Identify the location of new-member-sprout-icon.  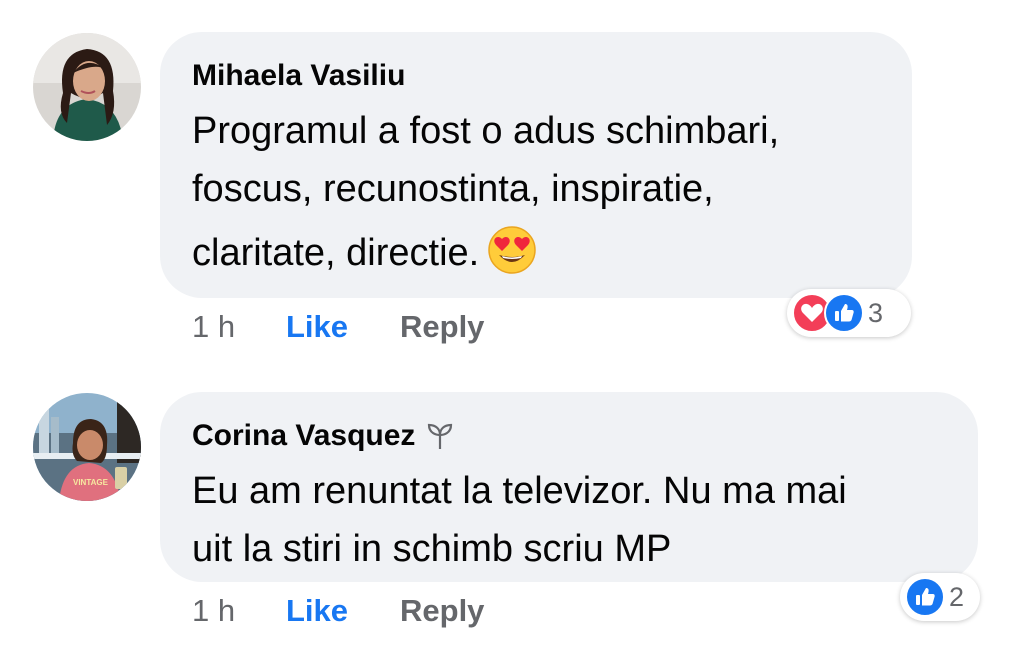
(440, 436).